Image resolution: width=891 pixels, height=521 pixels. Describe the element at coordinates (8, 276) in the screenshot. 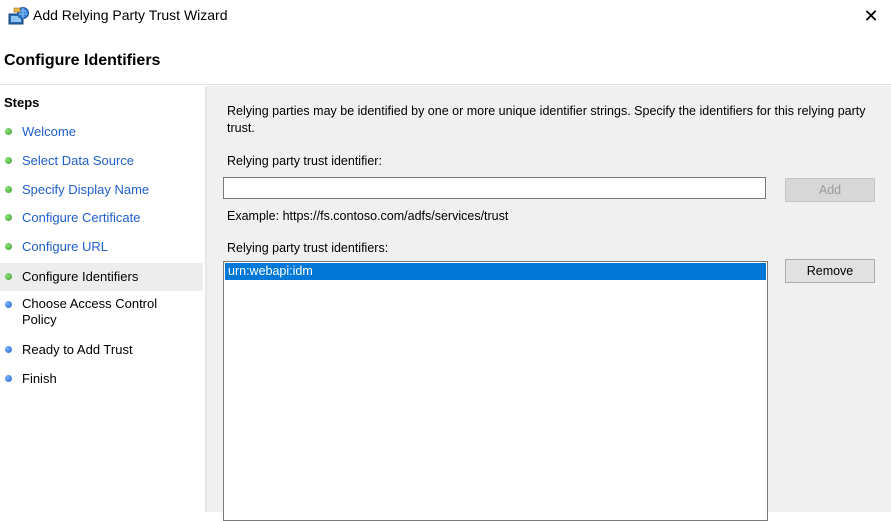

I see `step-current-icon` at that location.